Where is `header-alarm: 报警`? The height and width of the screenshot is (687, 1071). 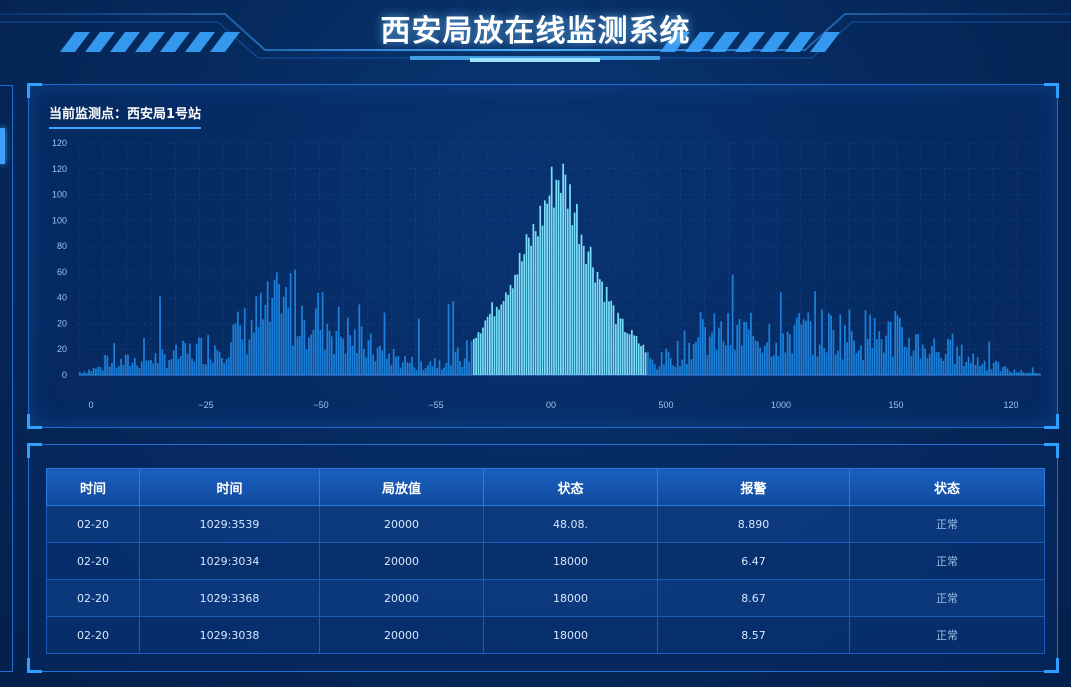
header-alarm: 报警 is located at coordinates (753, 487).